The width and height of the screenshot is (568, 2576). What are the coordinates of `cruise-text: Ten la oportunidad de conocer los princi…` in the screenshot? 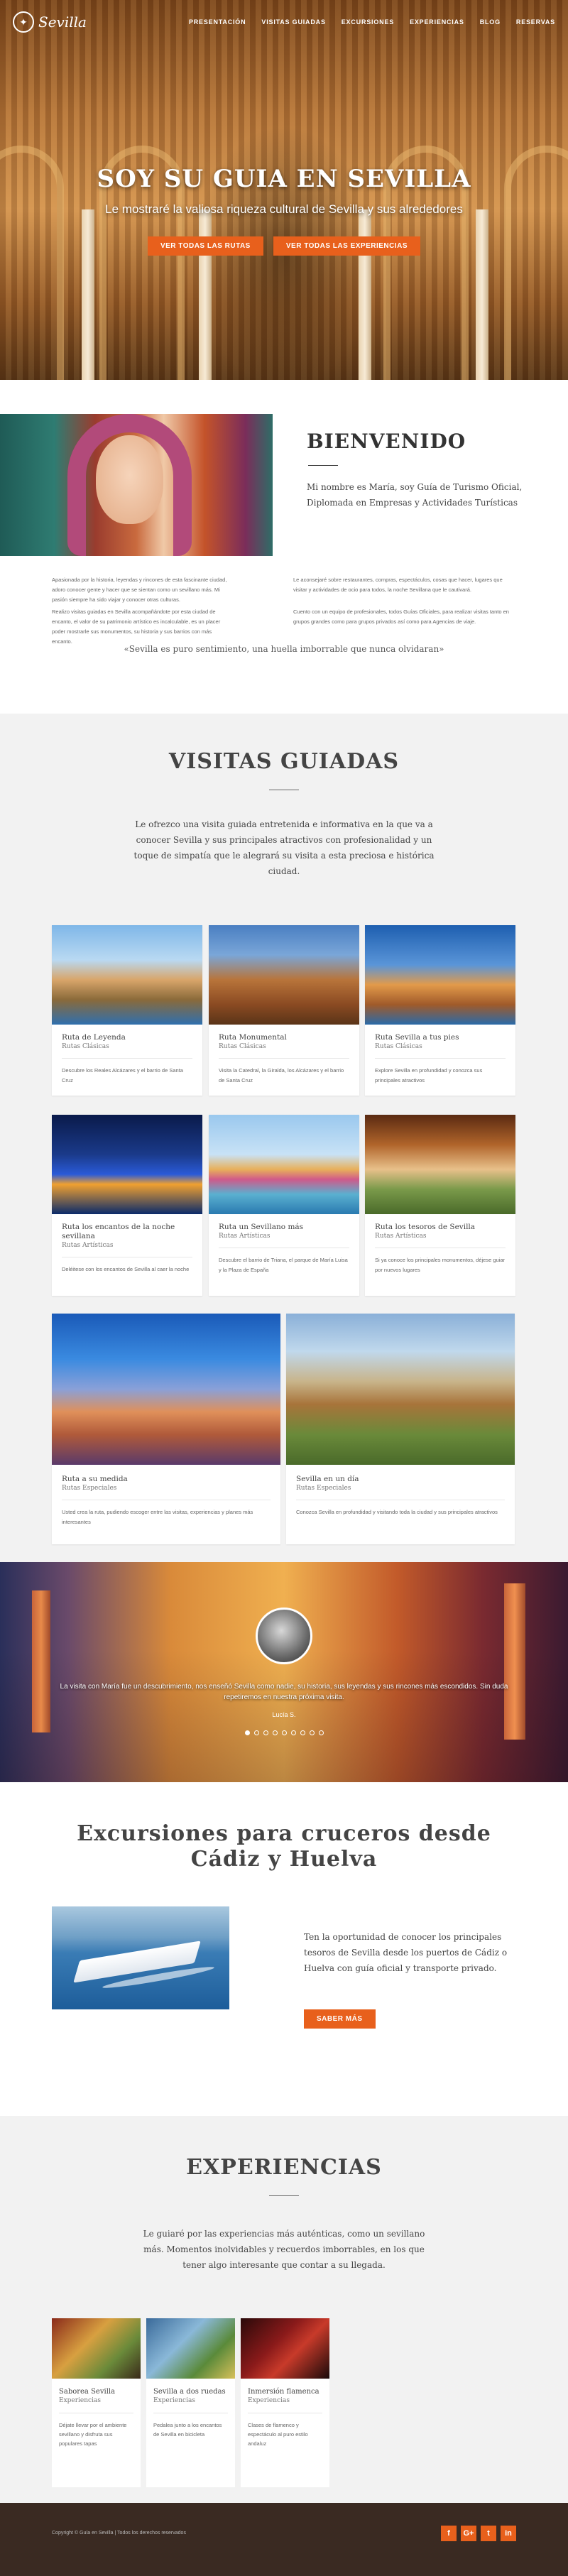 It's located at (406, 1952).